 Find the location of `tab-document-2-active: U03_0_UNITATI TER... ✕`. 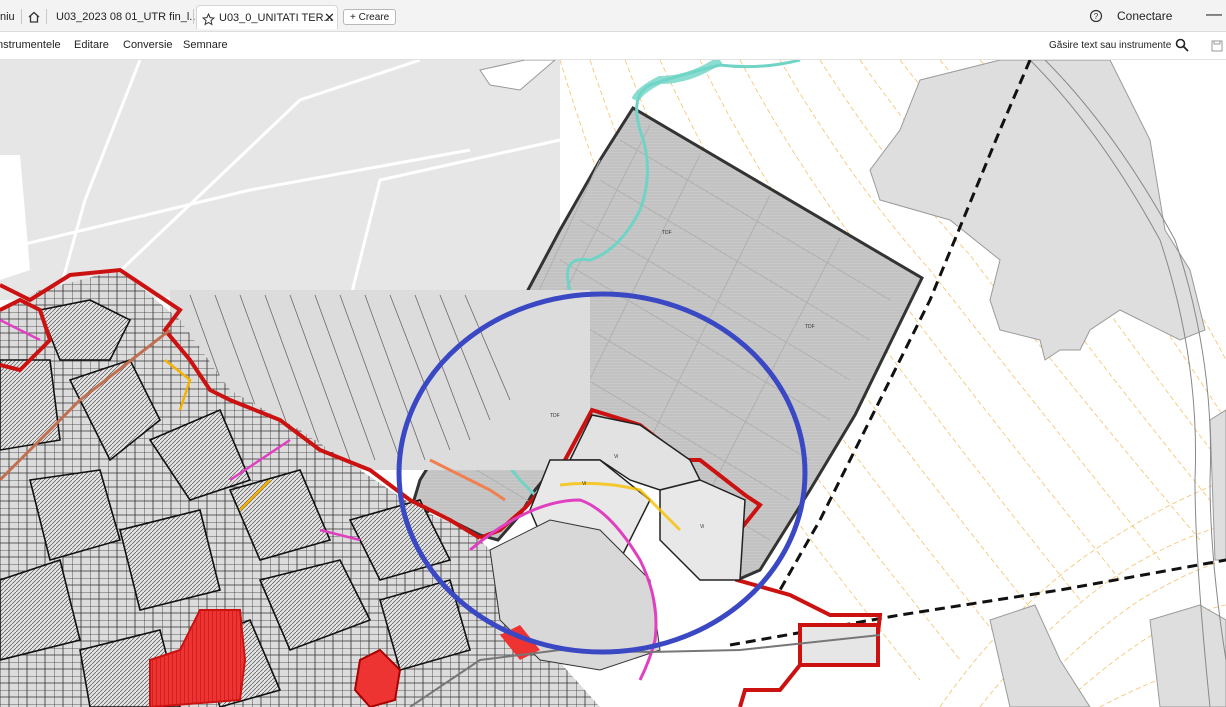

tab-document-2-active: U03_0_UNITATI TER... ✕ is located at coordinates (267, 17).